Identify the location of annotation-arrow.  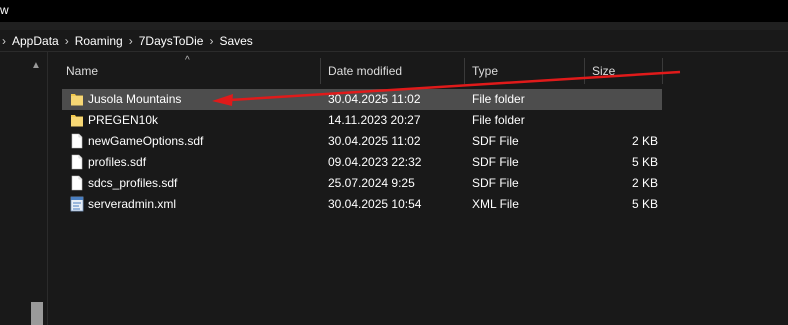
(446, 88).